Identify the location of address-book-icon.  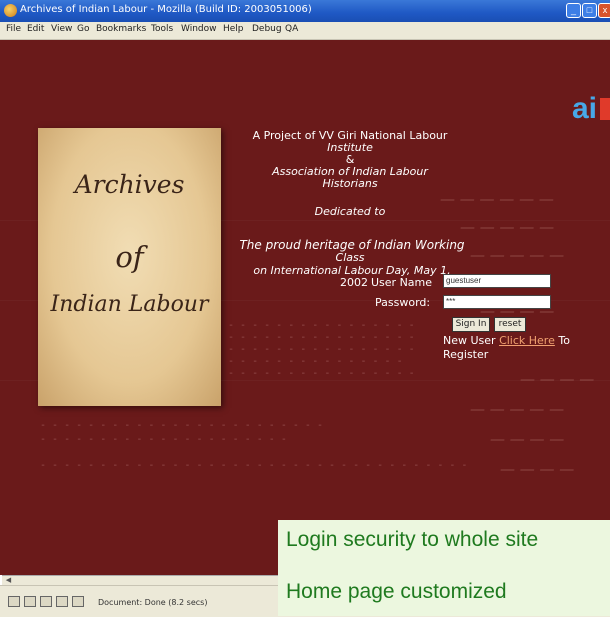
(62, 601).